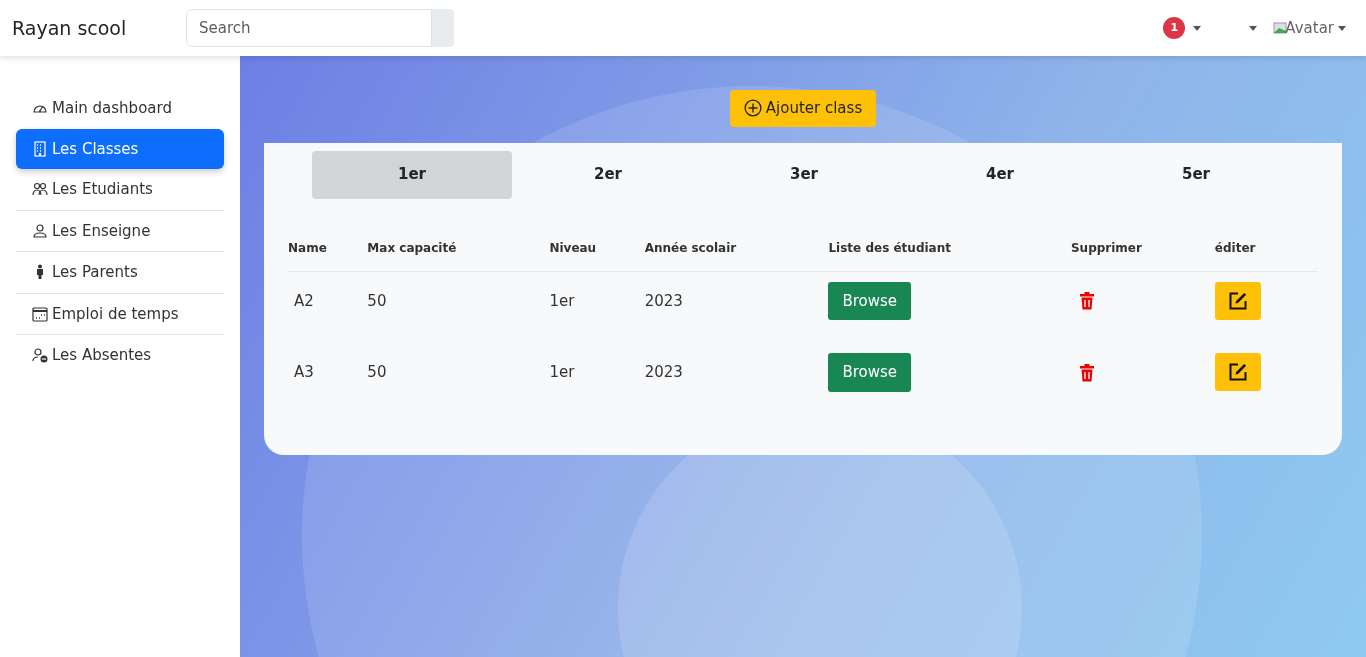 The image size is (1366, 657). What do you see at coordinates (690, 247) in the screenshot?
I see `column-header: Année scolair` at bounding box center [690, 247].